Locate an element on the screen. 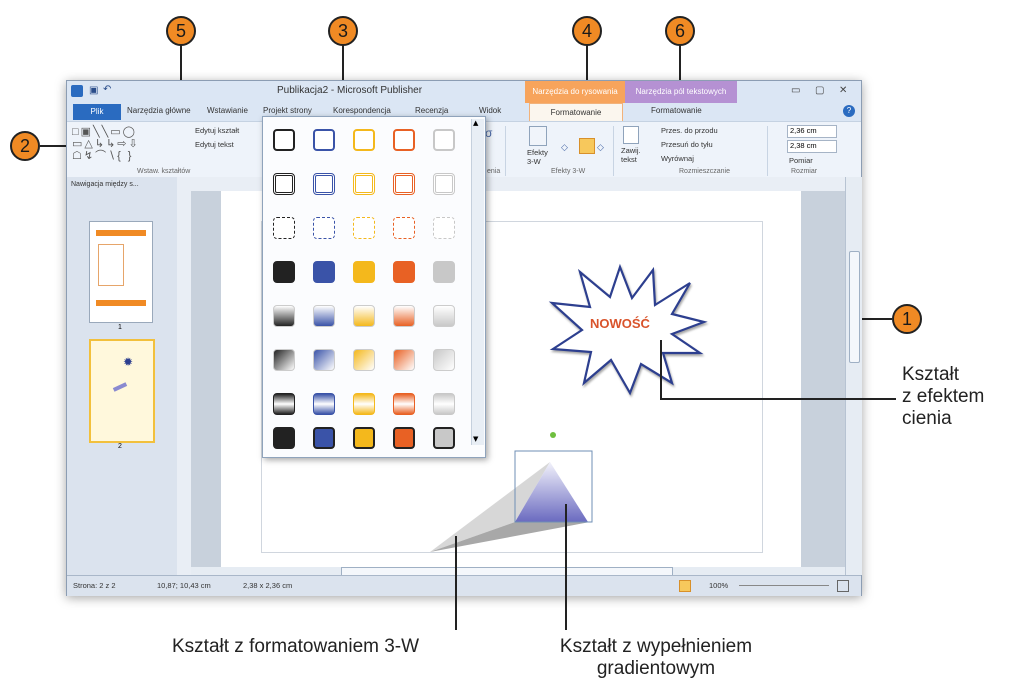 Image resolution: width=1009 pixels, height=686 pixels. callout-4: 4 is located at coordinates (587, 31).